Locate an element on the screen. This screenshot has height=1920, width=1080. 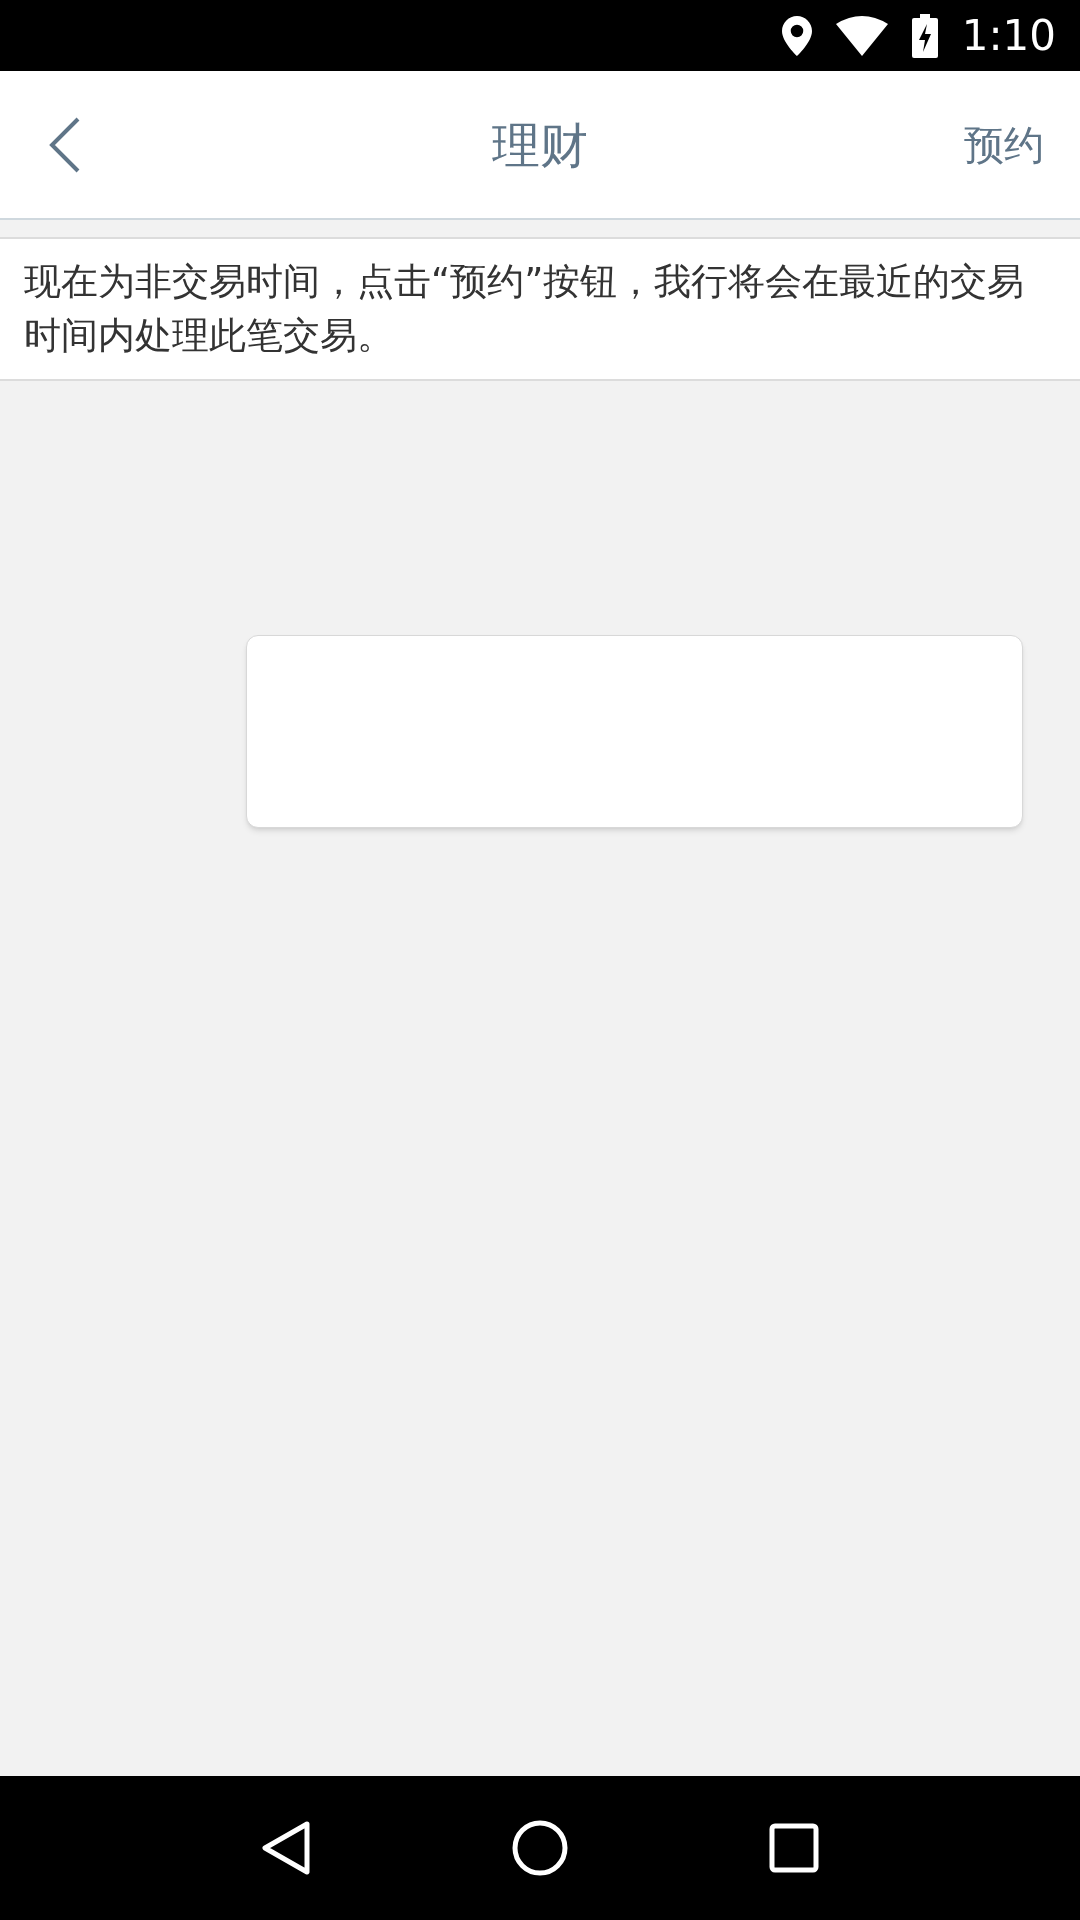
wifi-icon is located at coordinates (861, 35).